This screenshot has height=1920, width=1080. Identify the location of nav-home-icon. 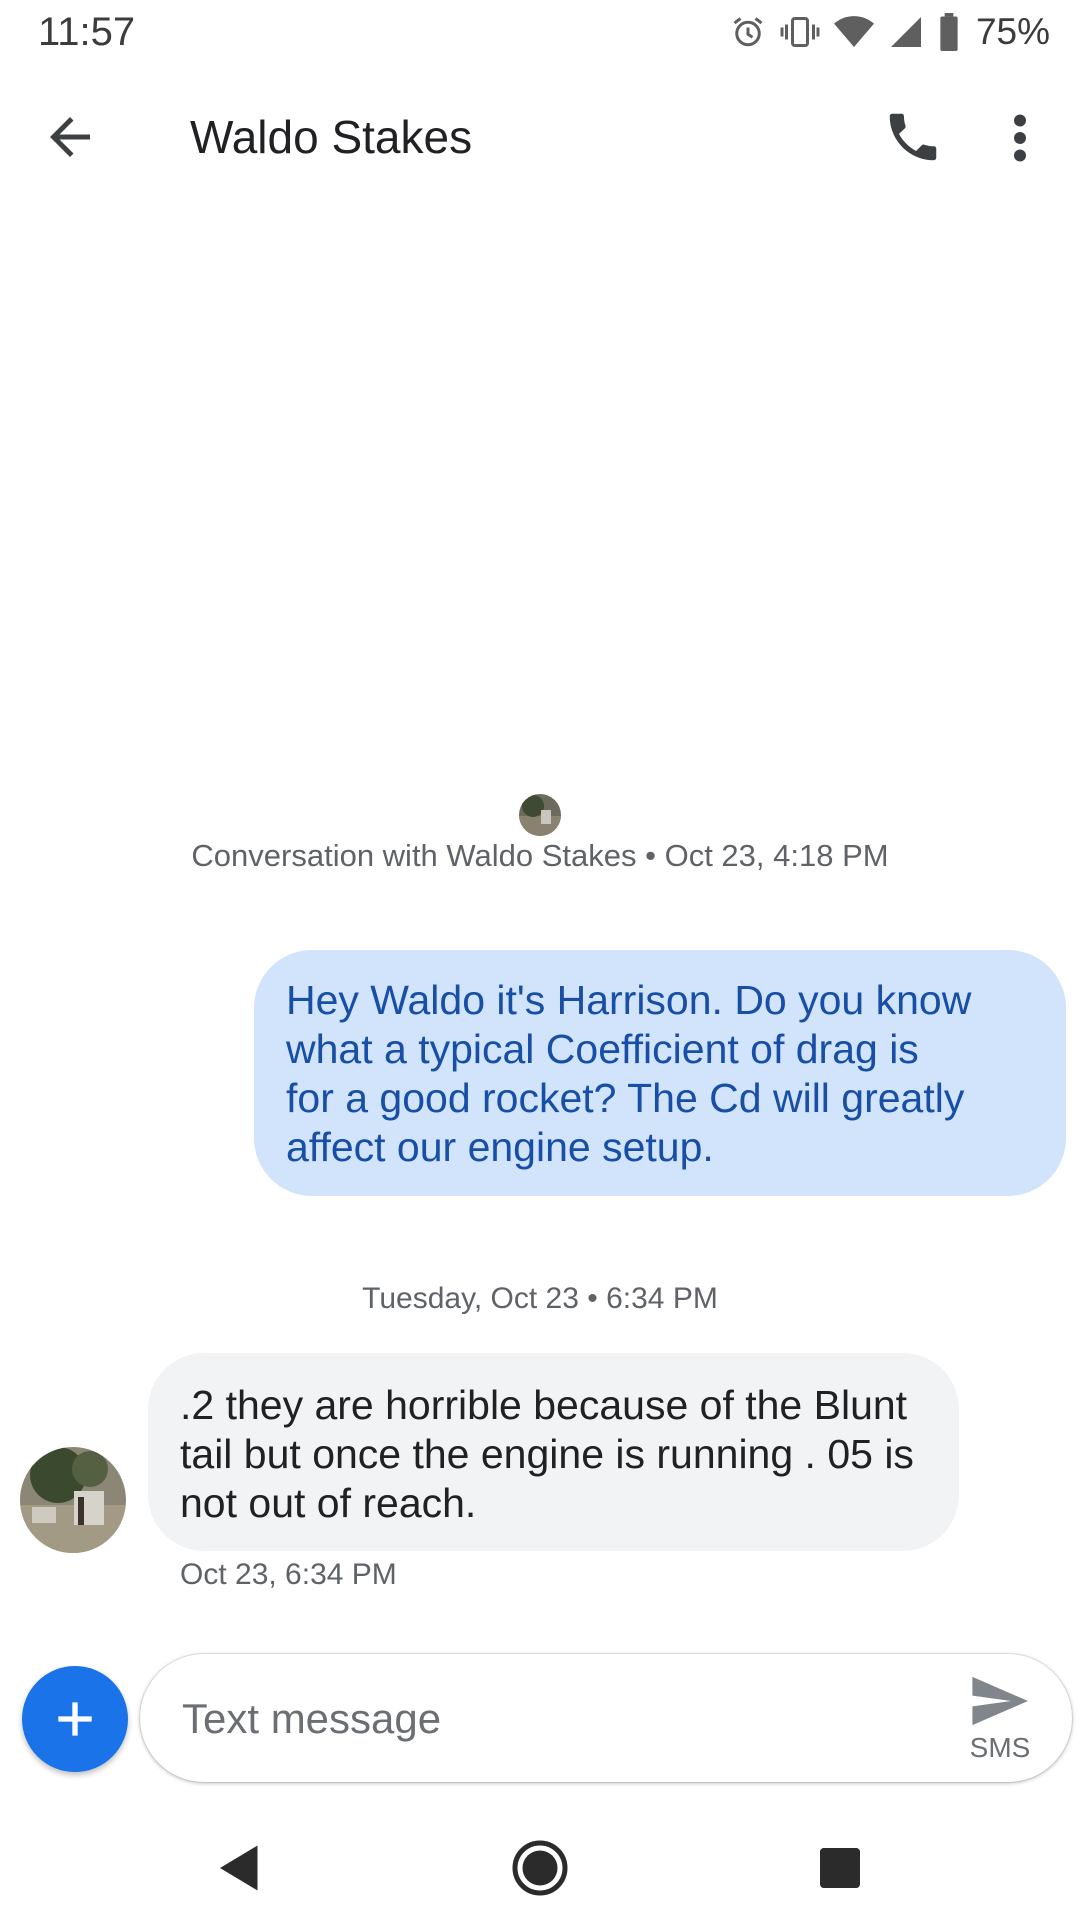
(540, 1868).